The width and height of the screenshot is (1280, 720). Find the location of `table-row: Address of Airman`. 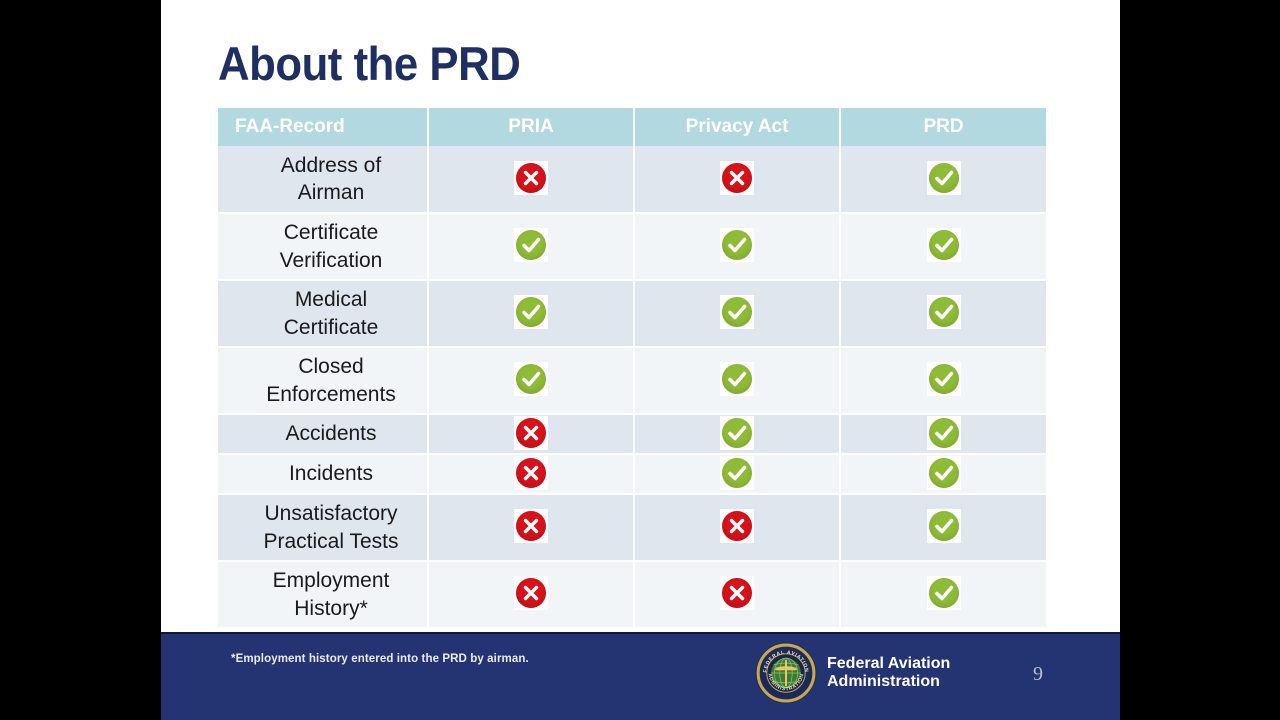

table-row: Address of Airman is located at coordinates (632, 180).